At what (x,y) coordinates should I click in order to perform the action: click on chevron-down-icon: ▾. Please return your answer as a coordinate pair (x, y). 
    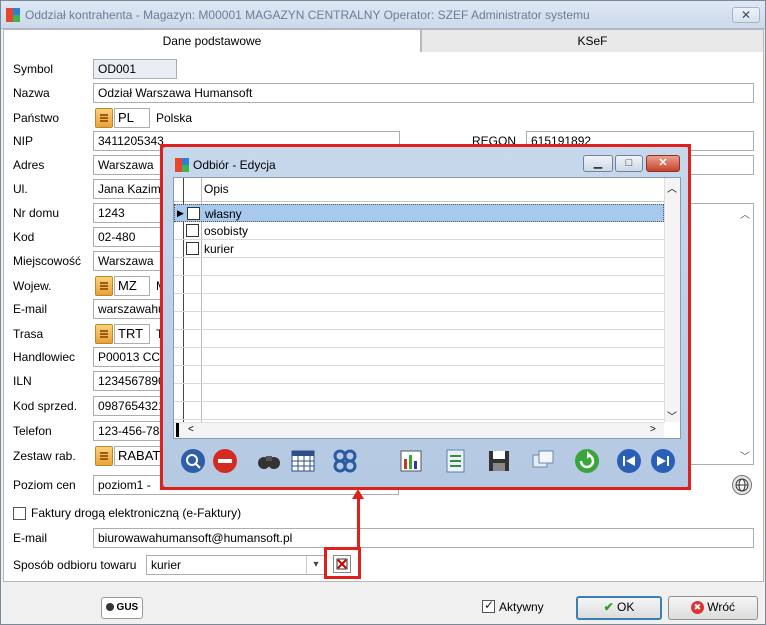
    Looking at the image, I should click on (315, 565).